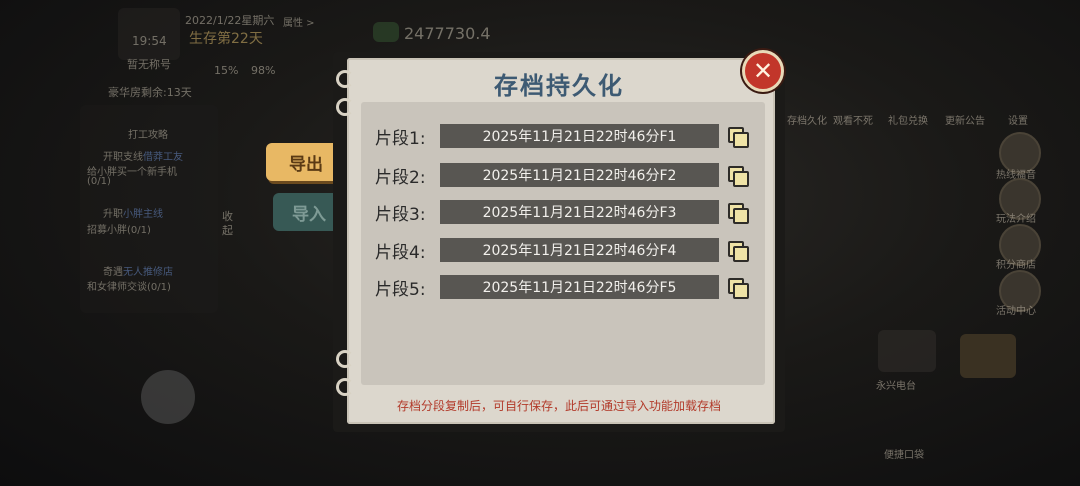 The height and width of the screenshot is (486, 1080). I want to click on virtual-joystick, so click(168, 397).